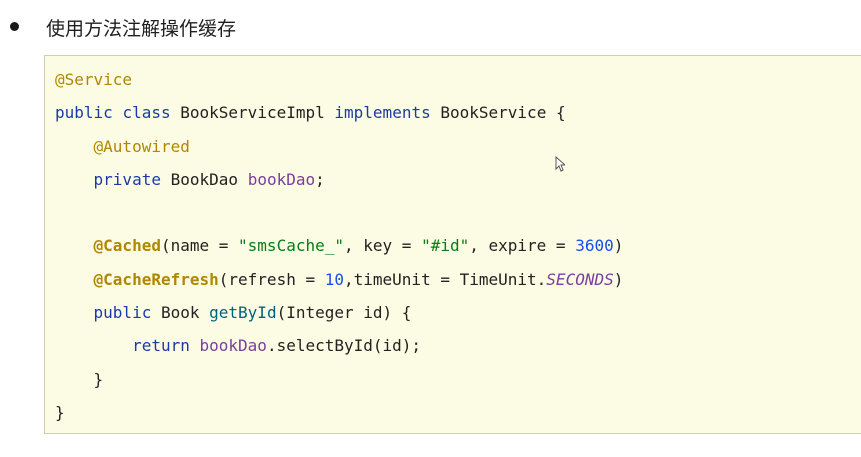 This screenshot has width=861, height=457. What do you see at coordinates (204, 179) in the screenshot?
I see `type-name: BookDao` at bounding box center [204, 179].